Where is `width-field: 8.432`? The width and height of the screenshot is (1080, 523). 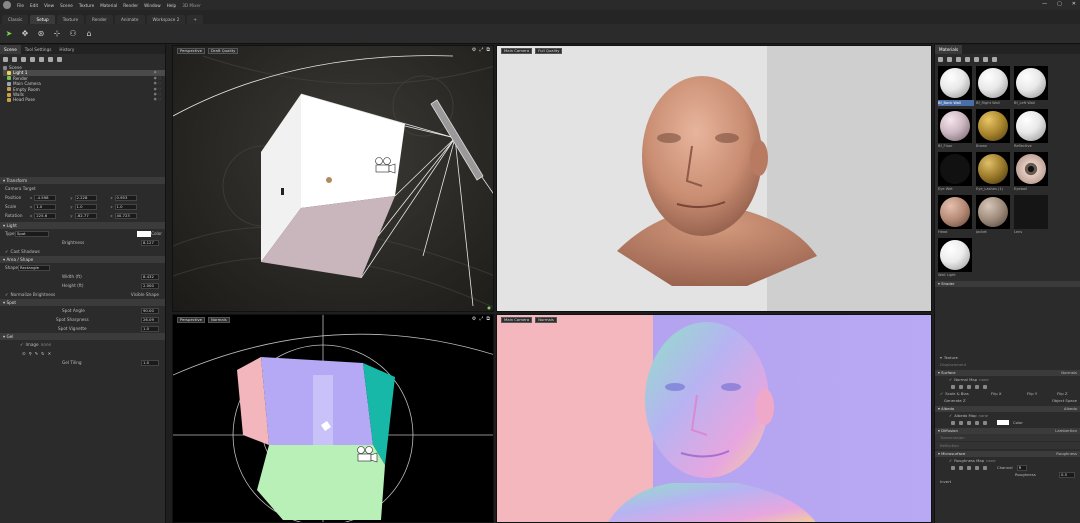
width-field: 8.432 is located at coordinates (150, 276).